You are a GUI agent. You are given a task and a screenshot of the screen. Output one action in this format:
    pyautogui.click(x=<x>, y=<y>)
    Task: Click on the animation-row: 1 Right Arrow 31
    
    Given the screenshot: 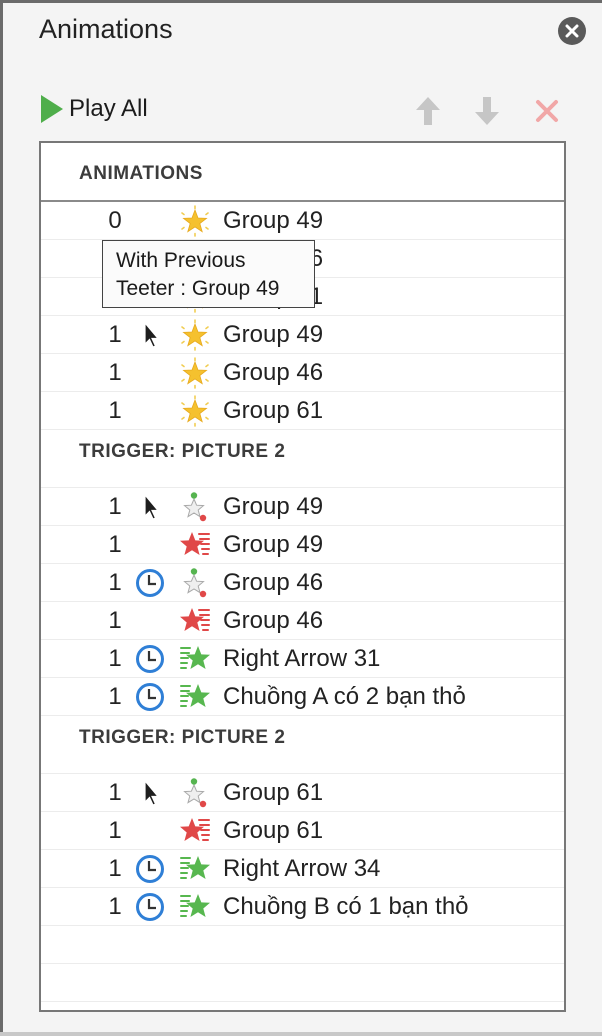 What is the action you would take?
    pyautogui.click(x=302, y=659)
    